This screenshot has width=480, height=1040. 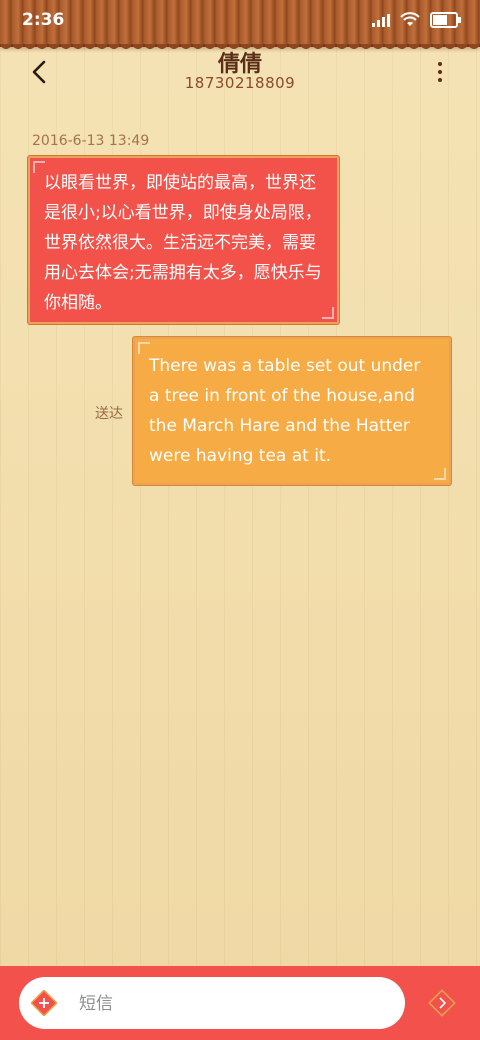 I want to click on add-attachment-icon, so click(x=44, y=1003).